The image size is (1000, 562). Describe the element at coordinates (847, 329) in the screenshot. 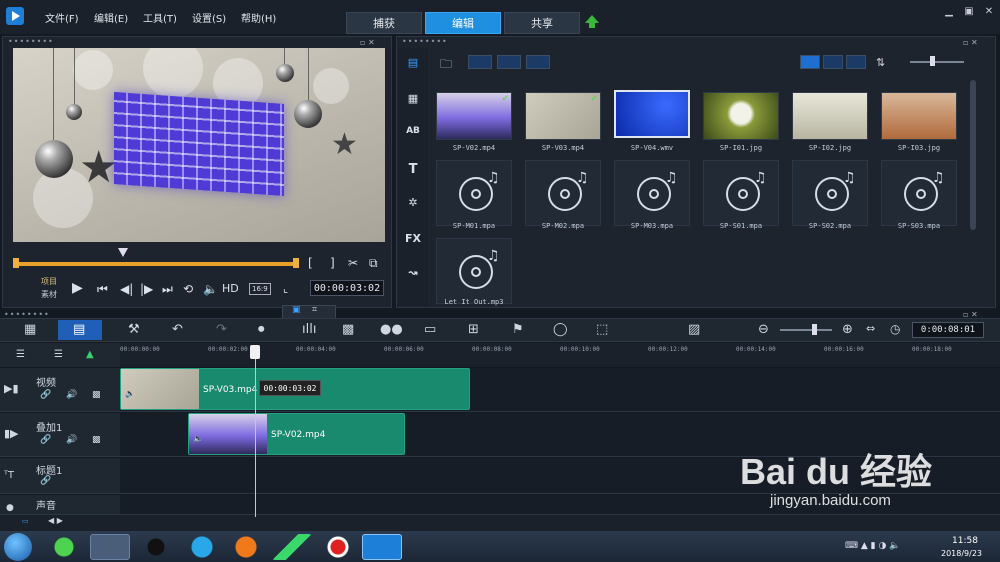

I see `zoom-in-icon: ⊕` at that location.